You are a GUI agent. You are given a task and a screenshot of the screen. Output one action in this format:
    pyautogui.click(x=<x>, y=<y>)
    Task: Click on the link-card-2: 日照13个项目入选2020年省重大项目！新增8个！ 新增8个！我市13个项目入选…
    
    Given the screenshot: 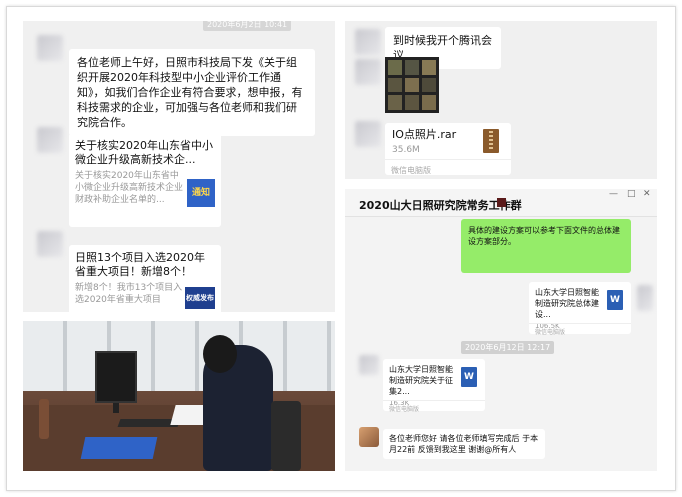 What is the action you would take?
    pyautogui.click(x=145, y=278)
    